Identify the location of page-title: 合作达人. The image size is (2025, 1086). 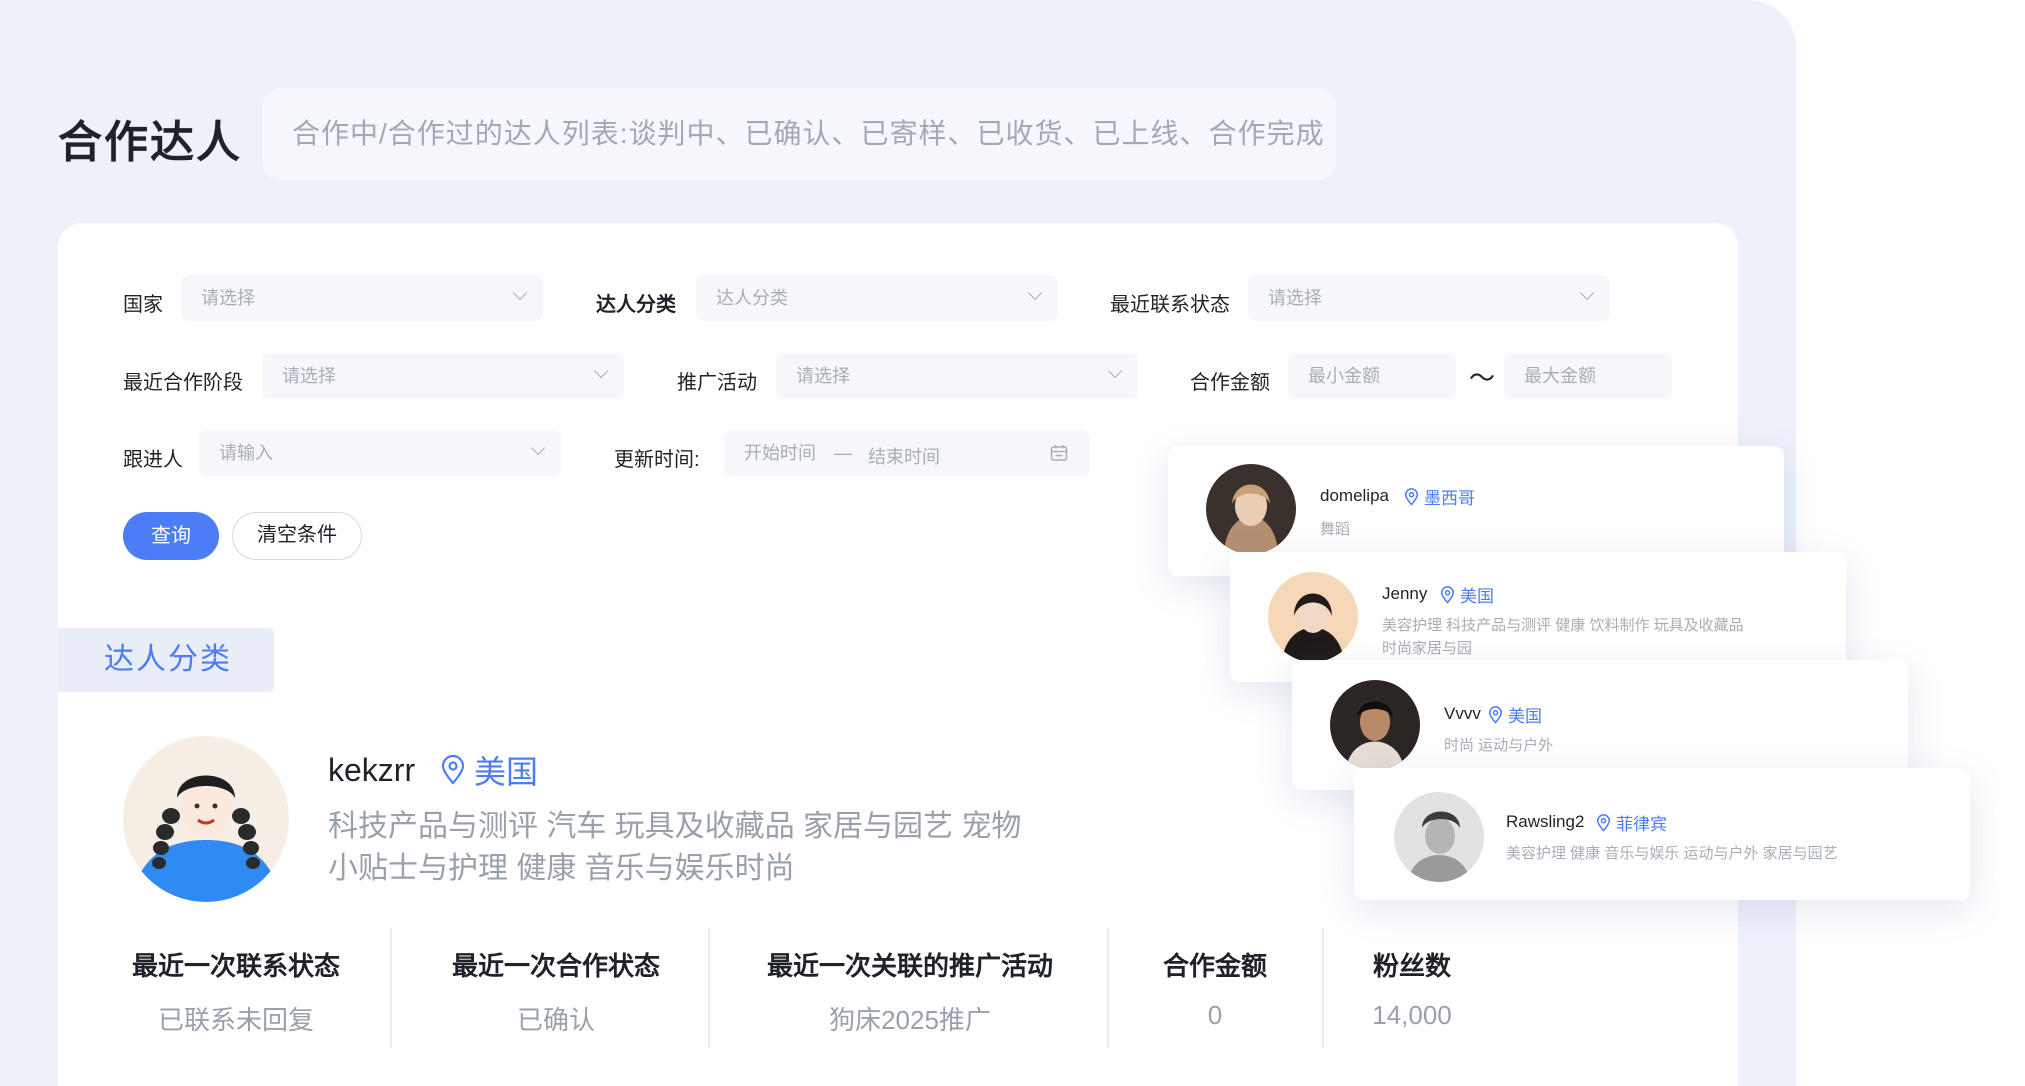
(150, 142).